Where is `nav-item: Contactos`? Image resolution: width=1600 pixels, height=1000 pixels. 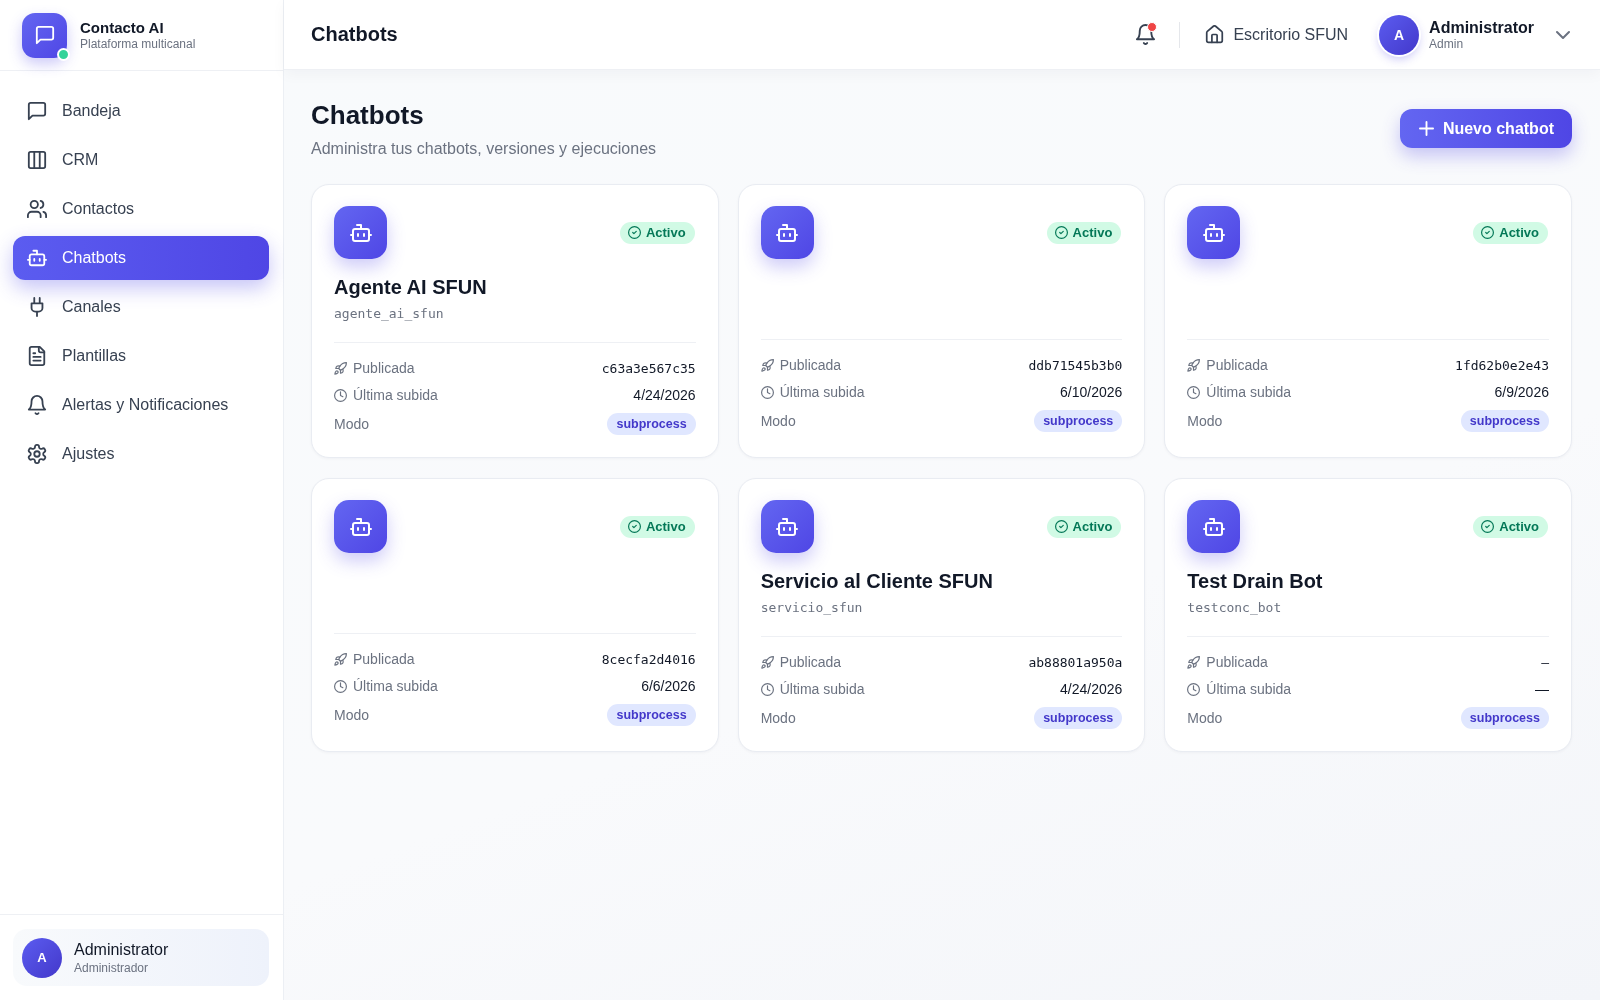
nav-item: Contactos is located at coordinates (141, 209).